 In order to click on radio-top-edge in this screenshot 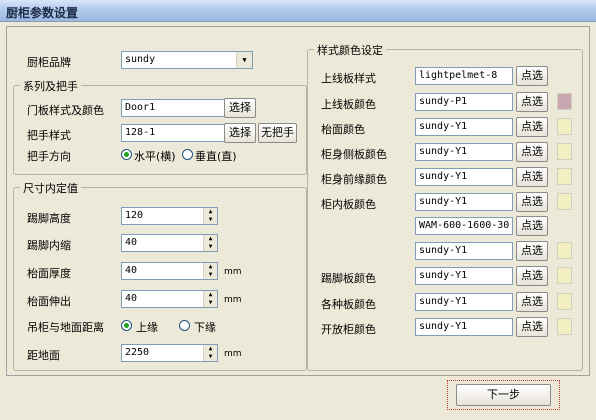, I will do `click(126, 325)`.